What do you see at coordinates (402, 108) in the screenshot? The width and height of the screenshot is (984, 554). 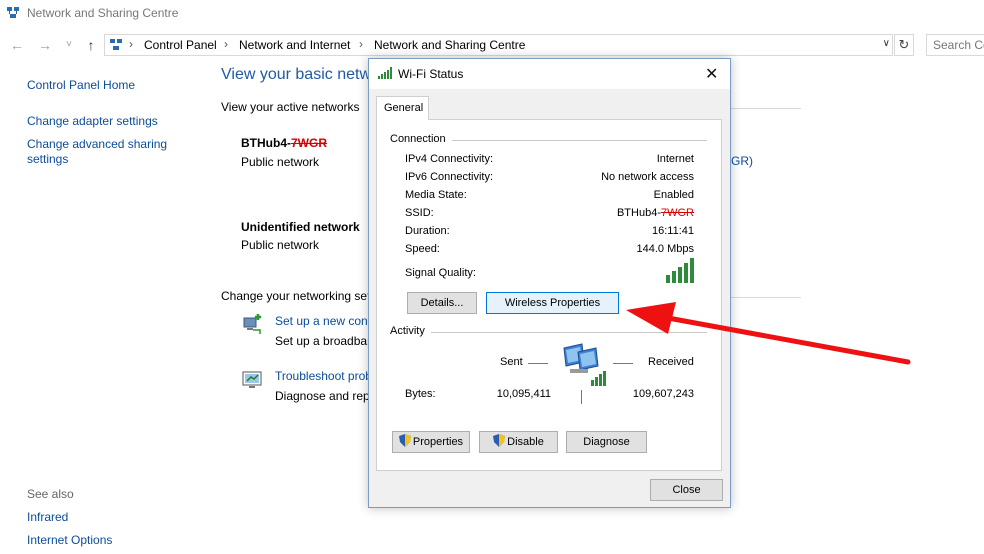 I see `tab-general: General` at bounding box center [402, 108].